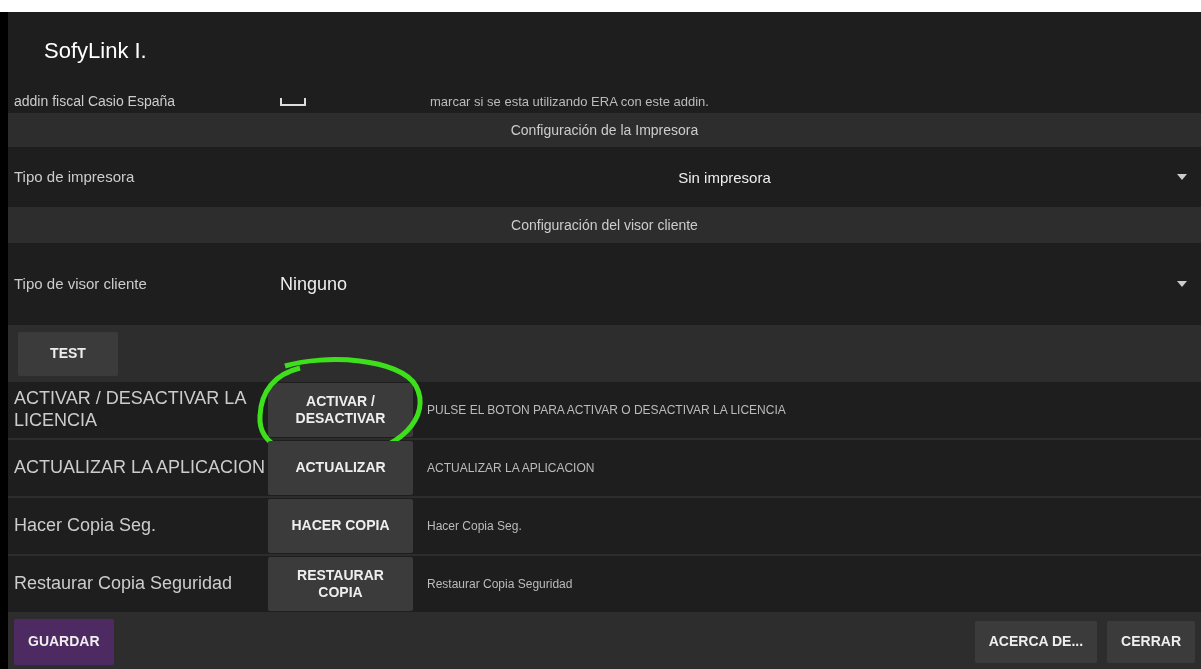 This screenshot has width=1201, height=669. What do you see at coordinates (293, 101) in the screenshot?
I see `checkbox` at bounding box center [293, 101].